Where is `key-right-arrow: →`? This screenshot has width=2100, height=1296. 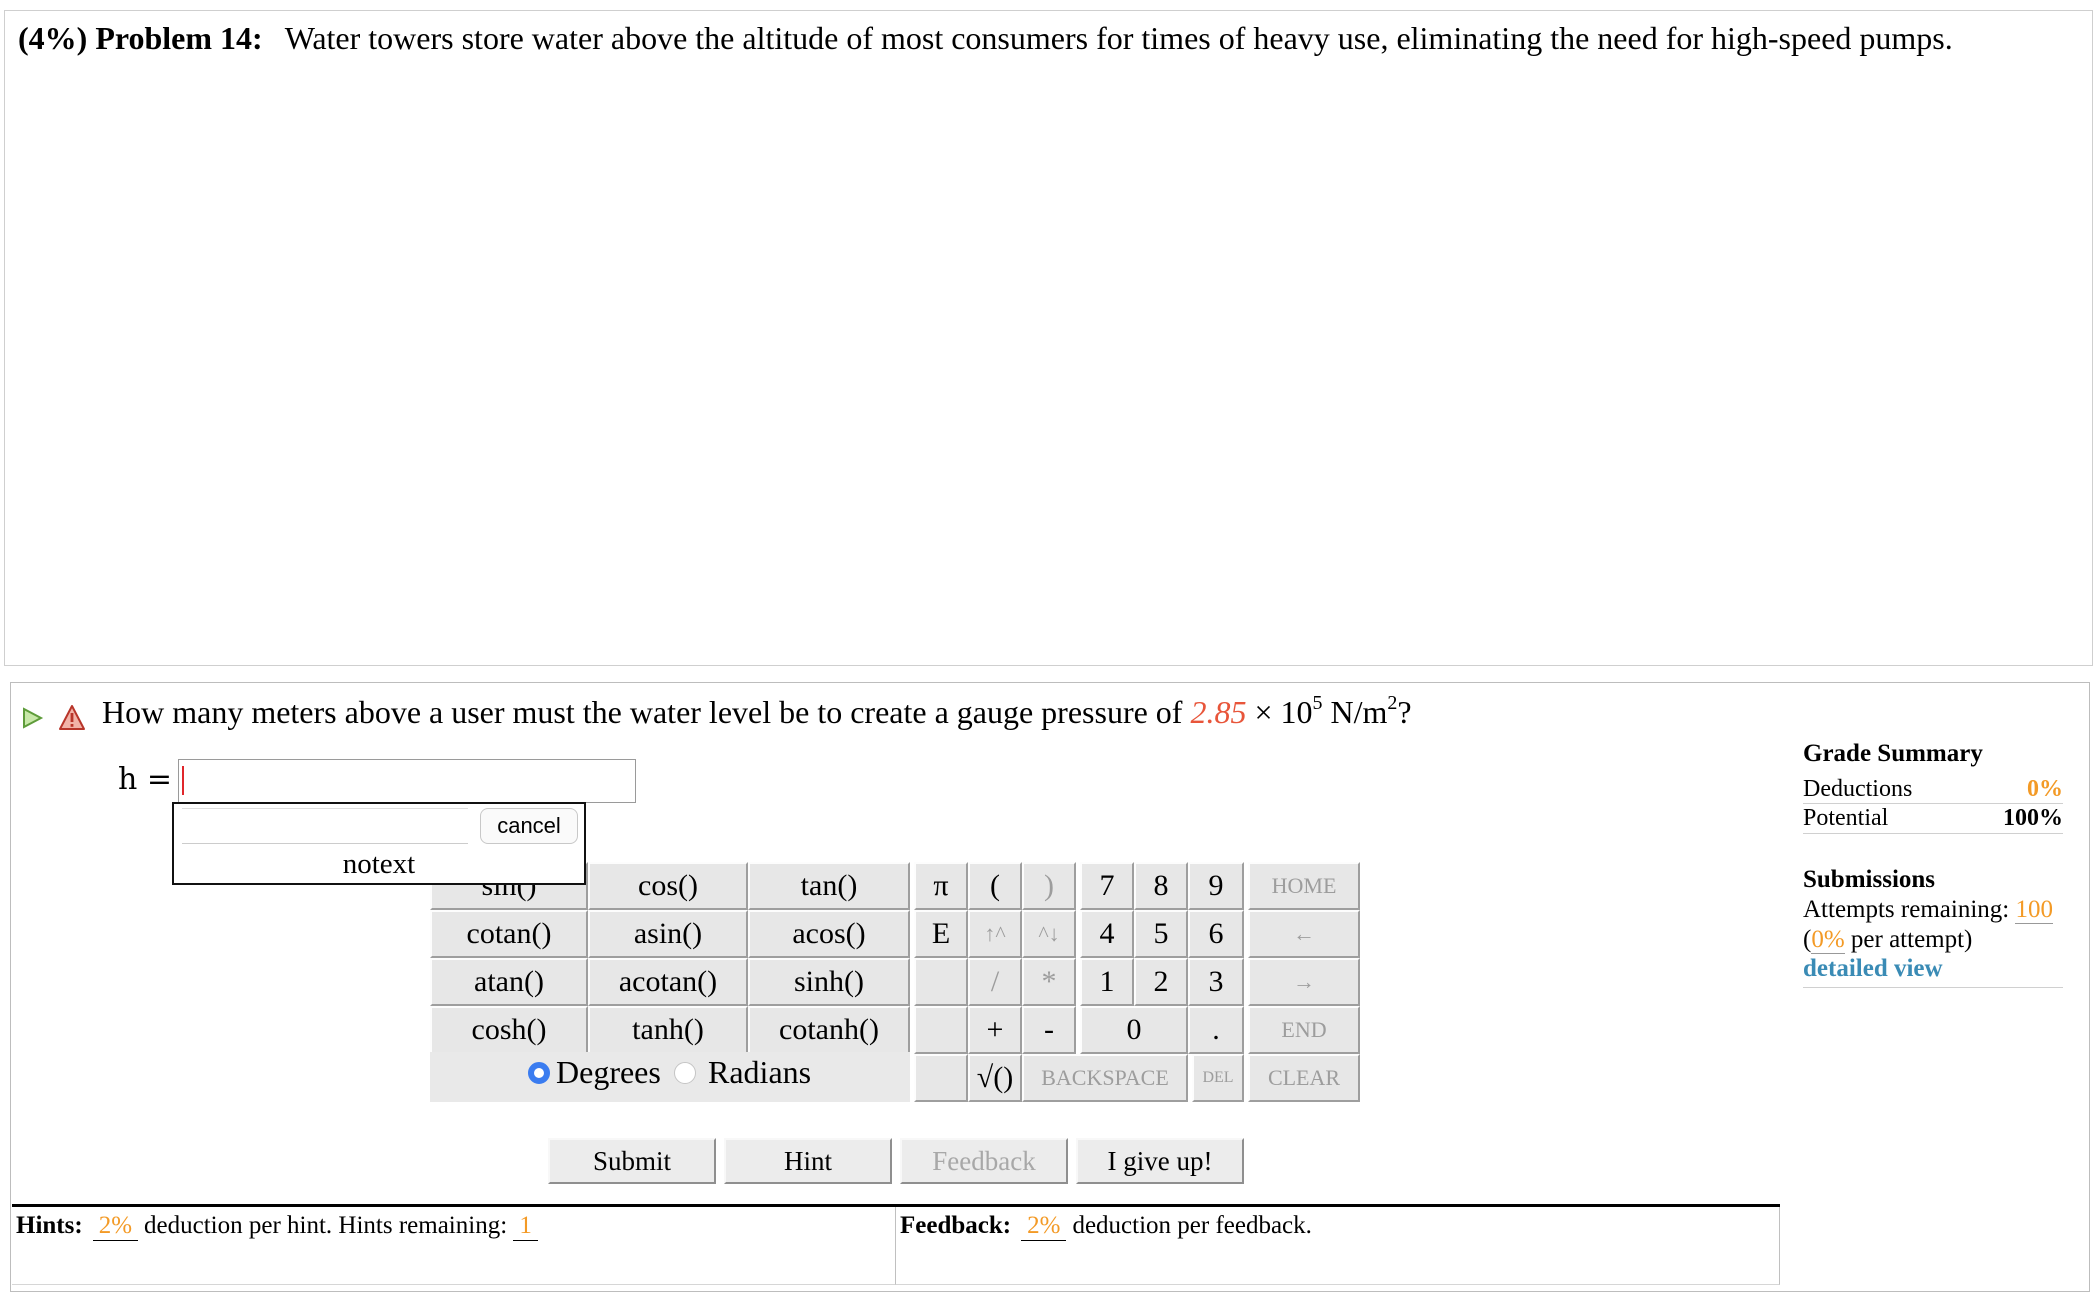 key-right-arrow: → is located at coordinates (1304, 982).